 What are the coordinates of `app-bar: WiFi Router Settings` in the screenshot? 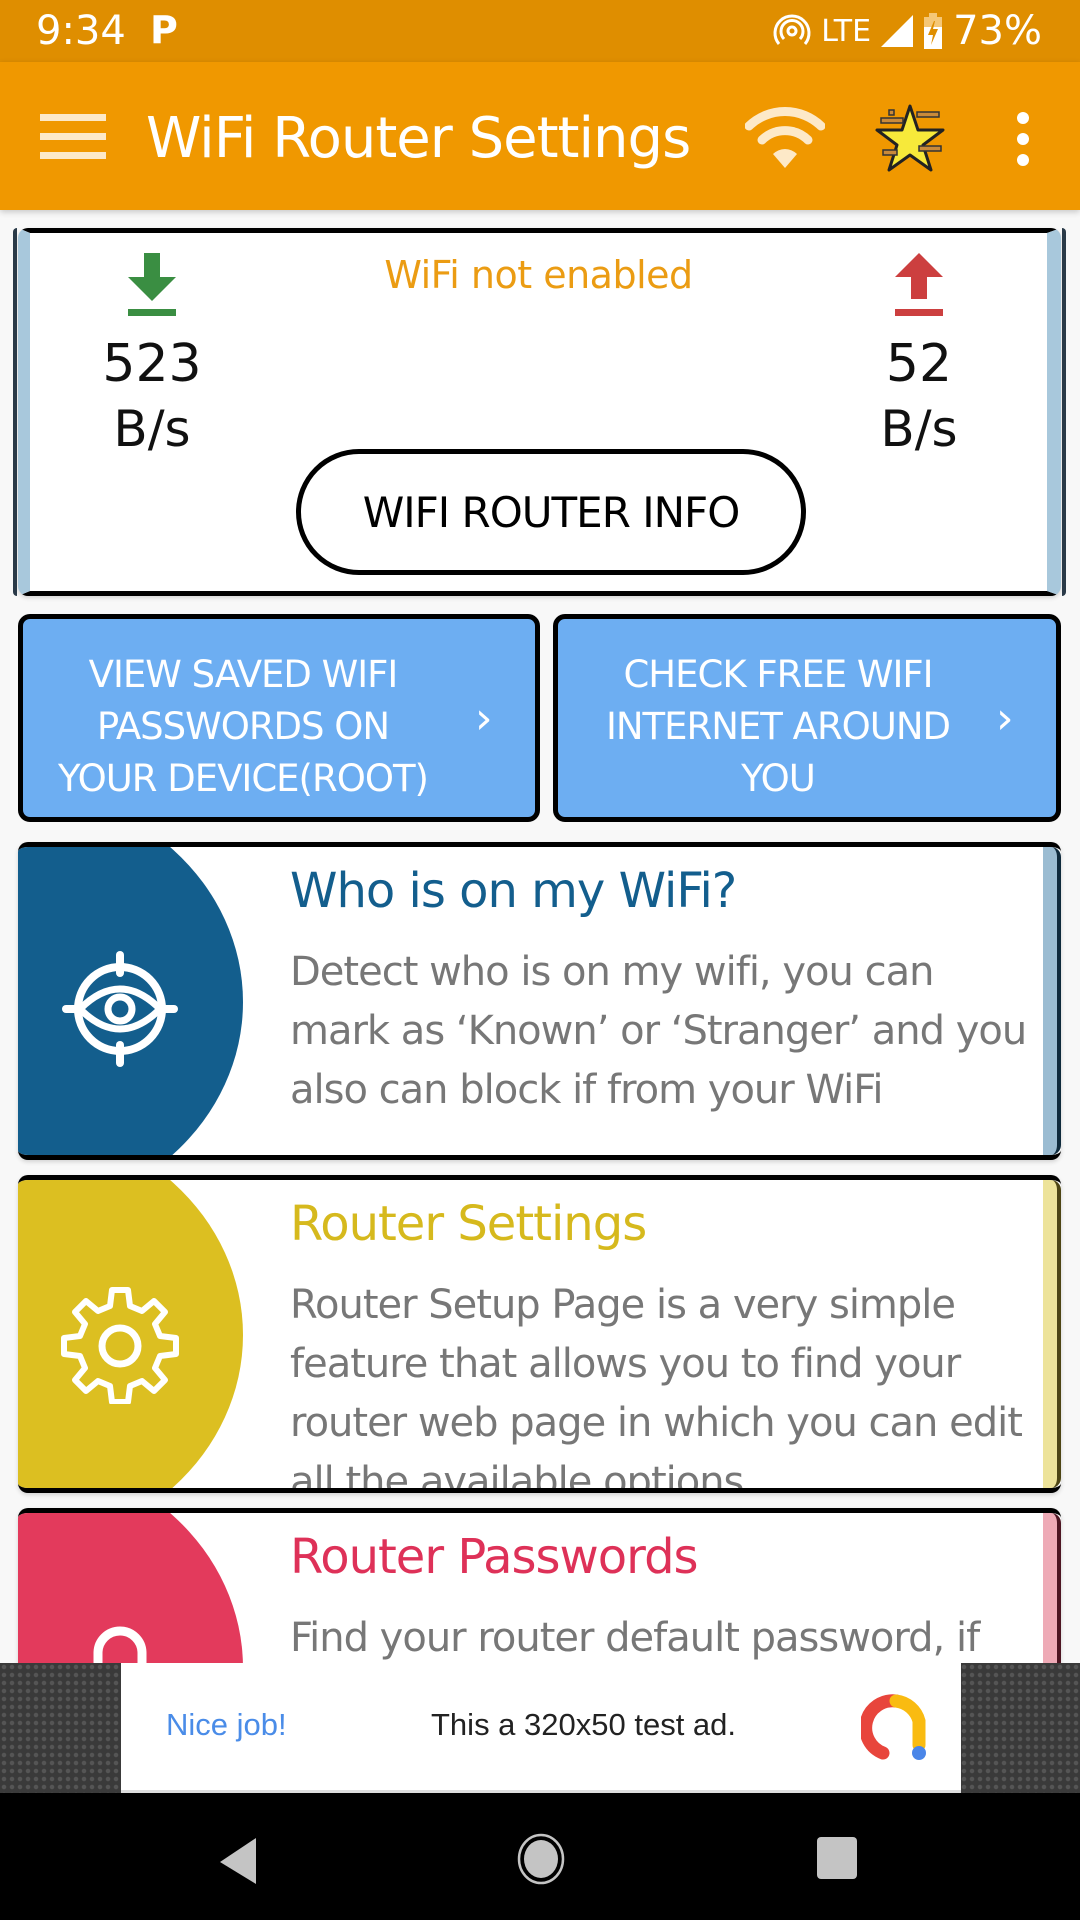 It's located at (540, 136).